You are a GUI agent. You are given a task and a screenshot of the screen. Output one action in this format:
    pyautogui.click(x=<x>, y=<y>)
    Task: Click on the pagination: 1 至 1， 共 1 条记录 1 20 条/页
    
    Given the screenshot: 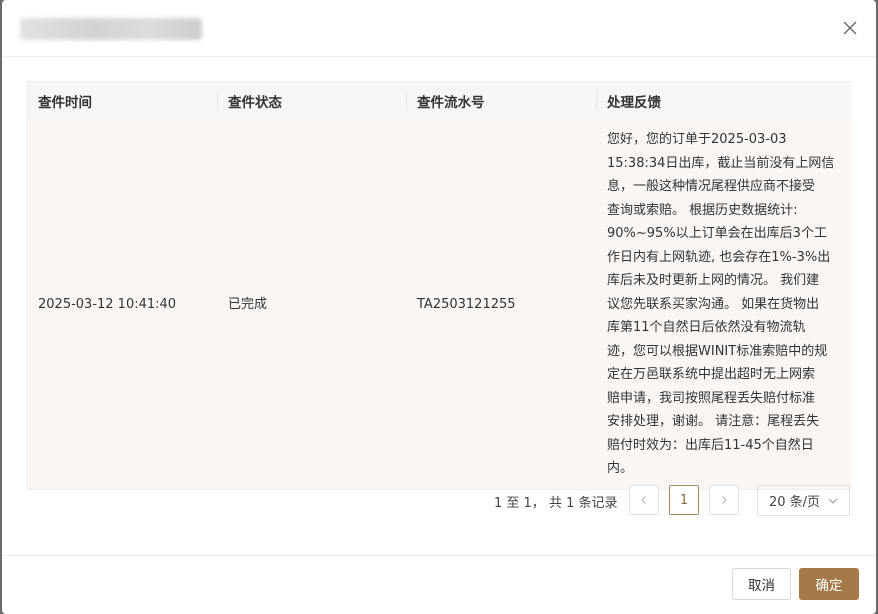 What is the action you would take?
    pyautogui.click(x=439, y=501)
    